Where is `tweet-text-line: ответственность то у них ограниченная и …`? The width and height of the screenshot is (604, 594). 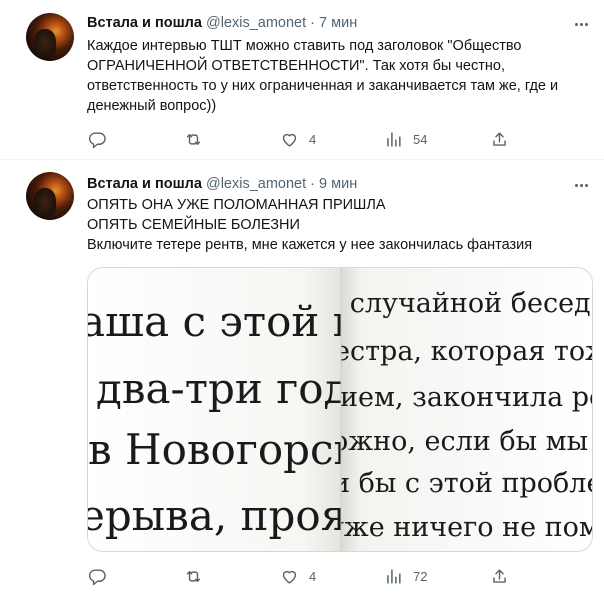 tweet-text-line: ответственность то у них ограниченная и … is located at coordinates (323, 86).